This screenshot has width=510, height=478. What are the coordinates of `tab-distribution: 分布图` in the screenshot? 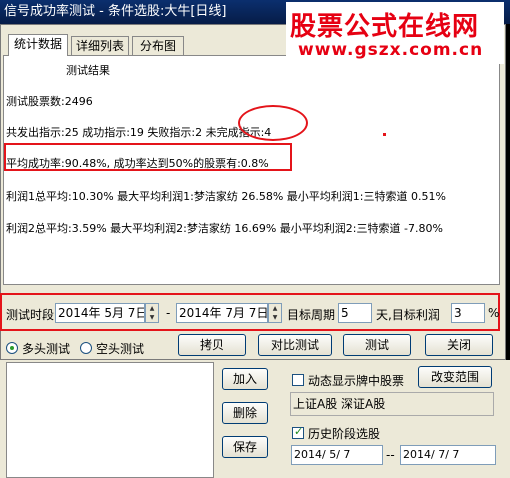 It's located at (158, 46).